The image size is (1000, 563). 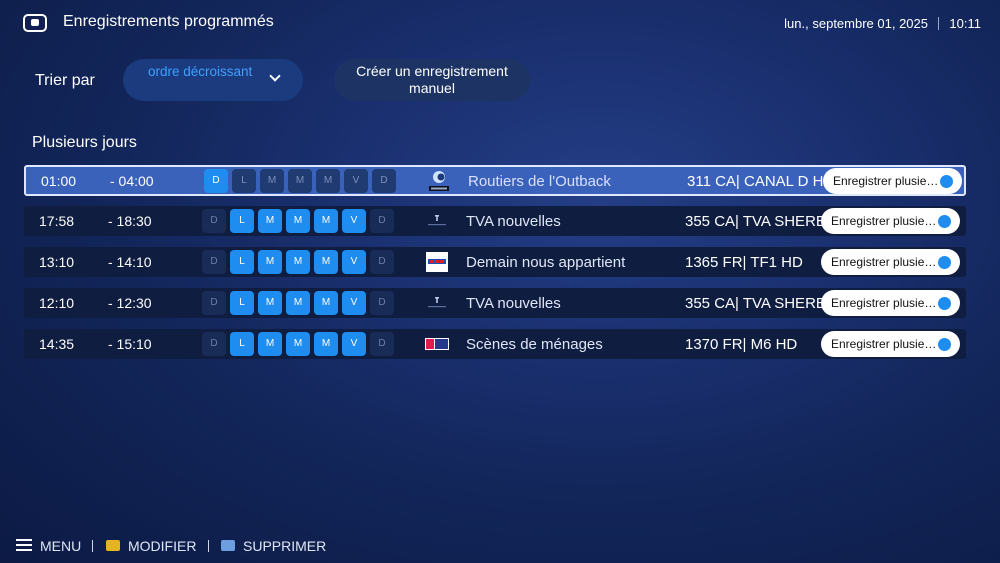 I want to click on program-title: Routiers de l'Outback, so click(x=539, y=181).